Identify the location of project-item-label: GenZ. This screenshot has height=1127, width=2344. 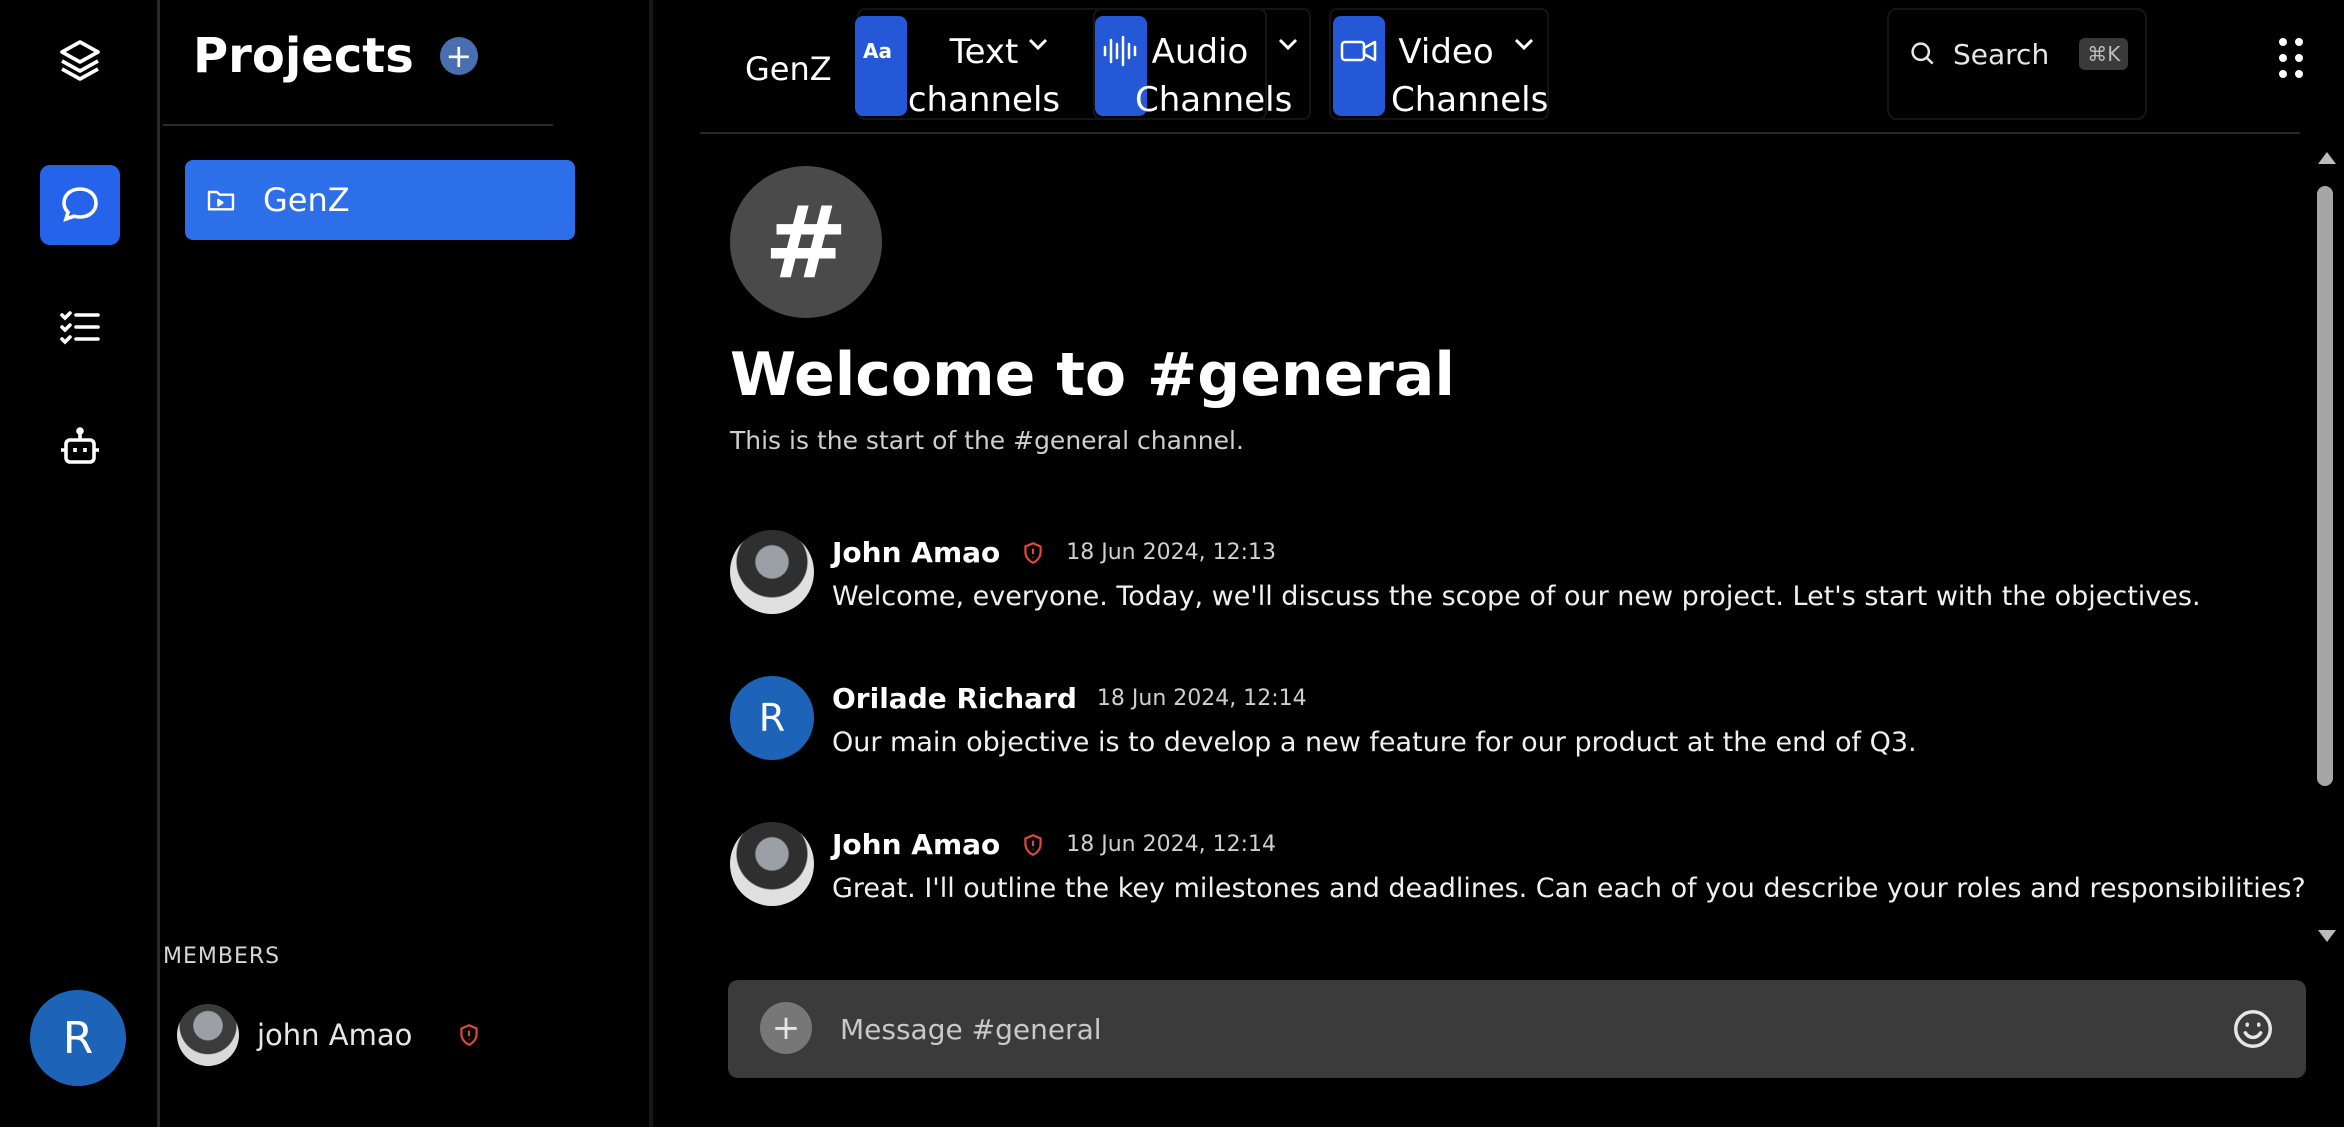
(306, 200).